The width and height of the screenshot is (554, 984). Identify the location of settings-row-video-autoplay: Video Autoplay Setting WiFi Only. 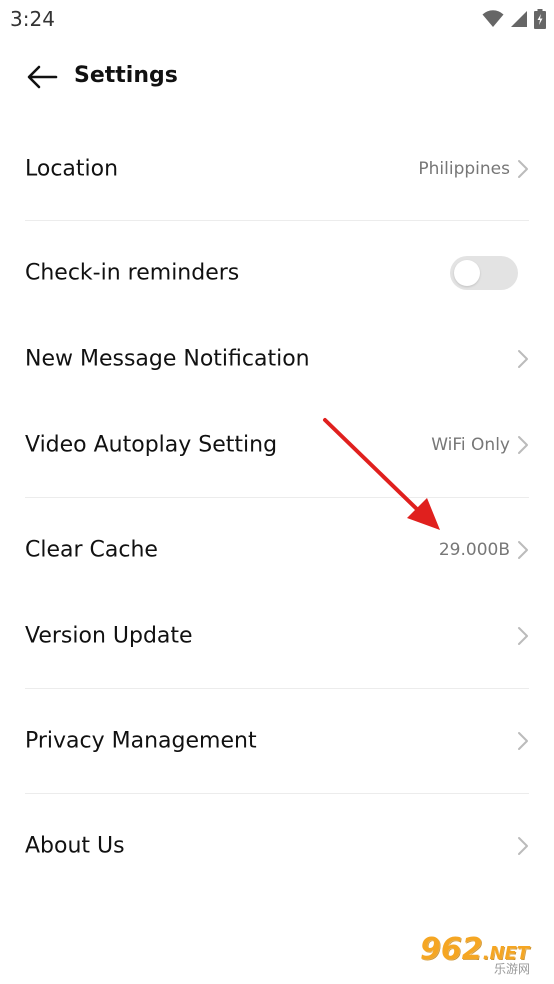
(277, 445).